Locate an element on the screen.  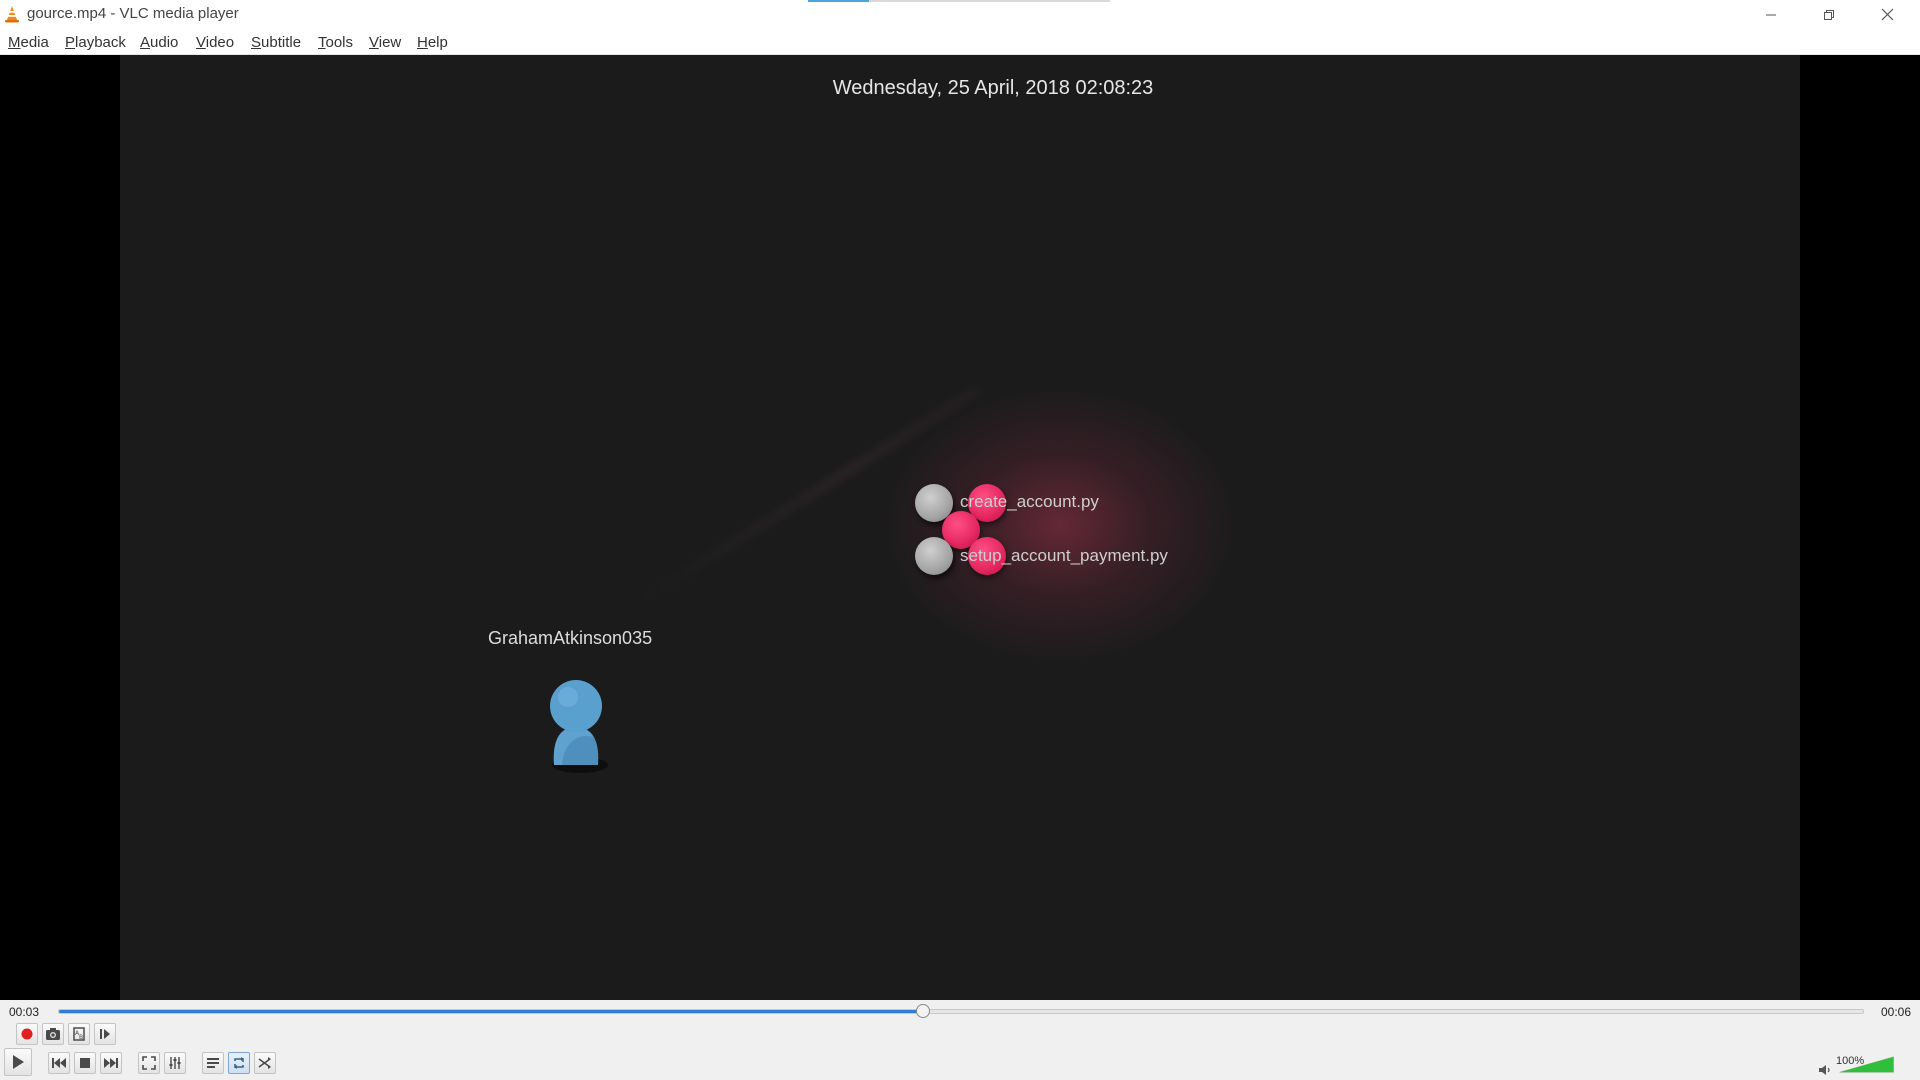
frame-step-icon is located at coordinates (105, 1034).